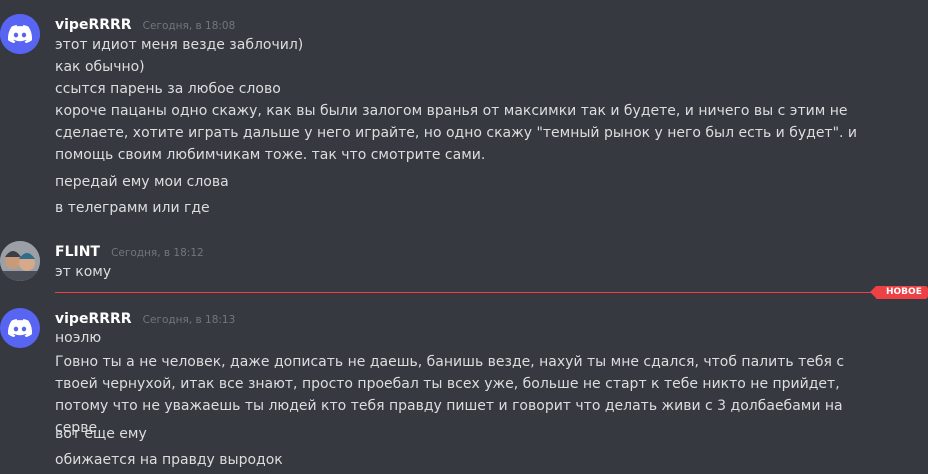 The width and height of the screenshot is (928, 474). I want to click on message-text: ноэлю, so click(78, 338).